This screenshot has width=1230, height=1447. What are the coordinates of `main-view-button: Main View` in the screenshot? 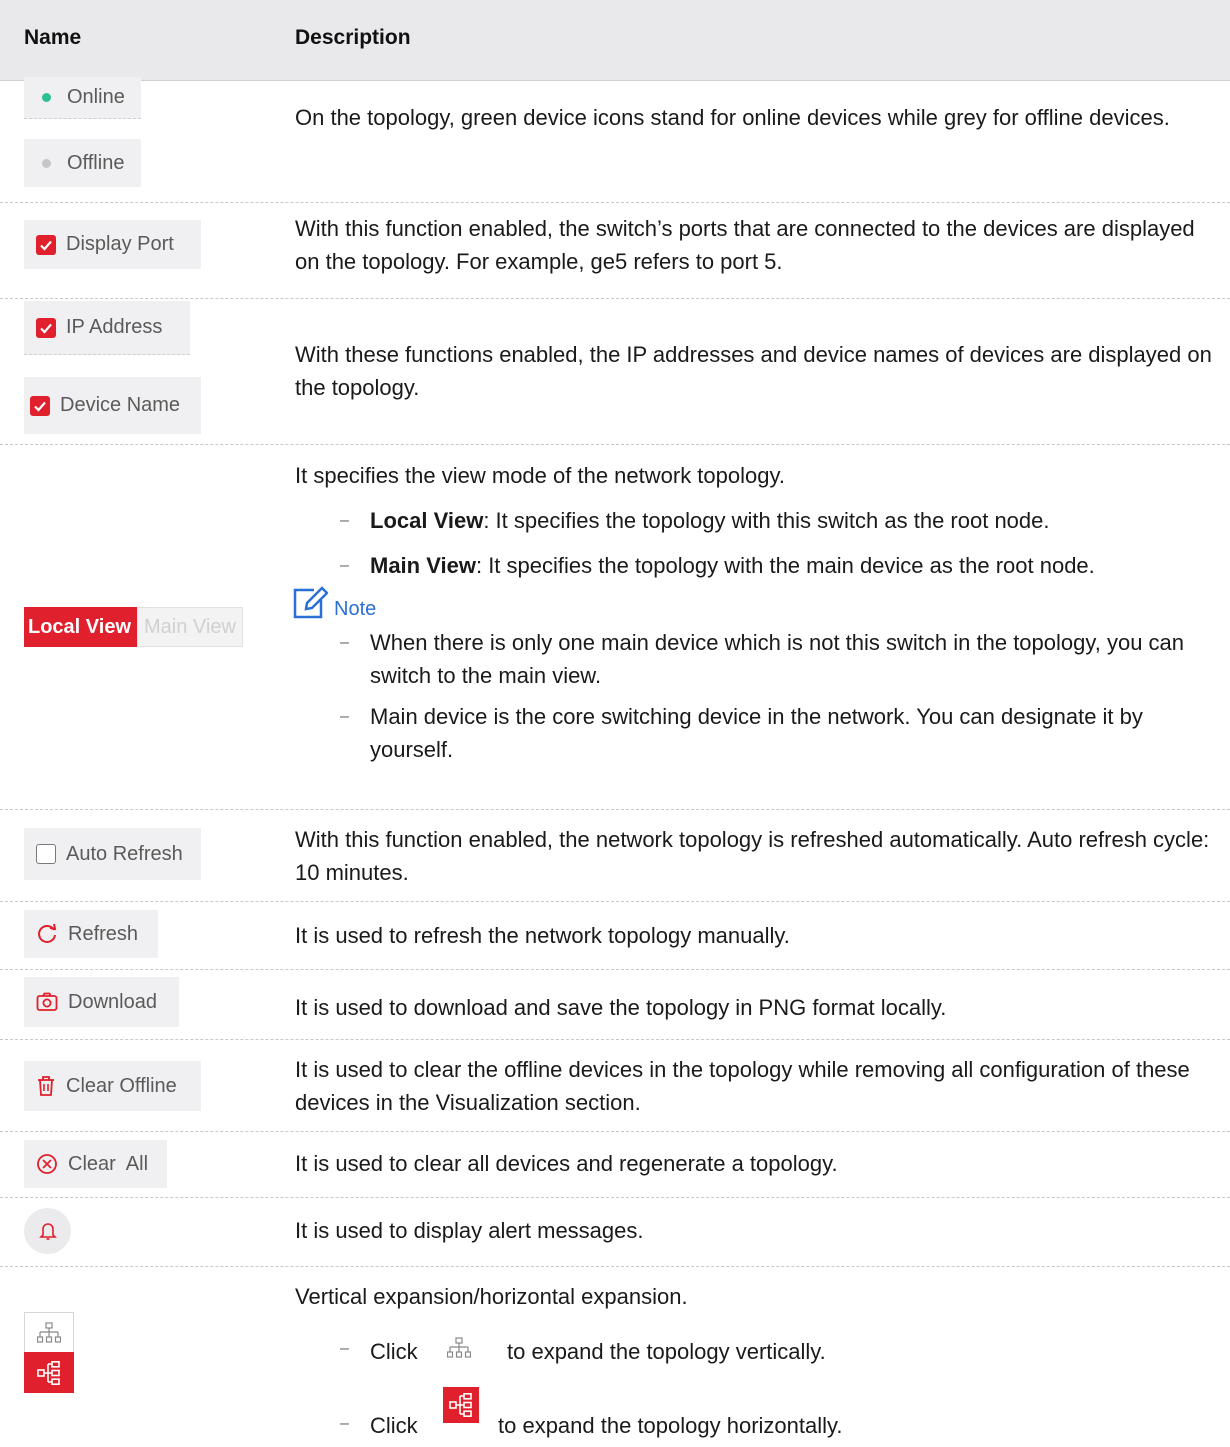 It's located at (190, 627).